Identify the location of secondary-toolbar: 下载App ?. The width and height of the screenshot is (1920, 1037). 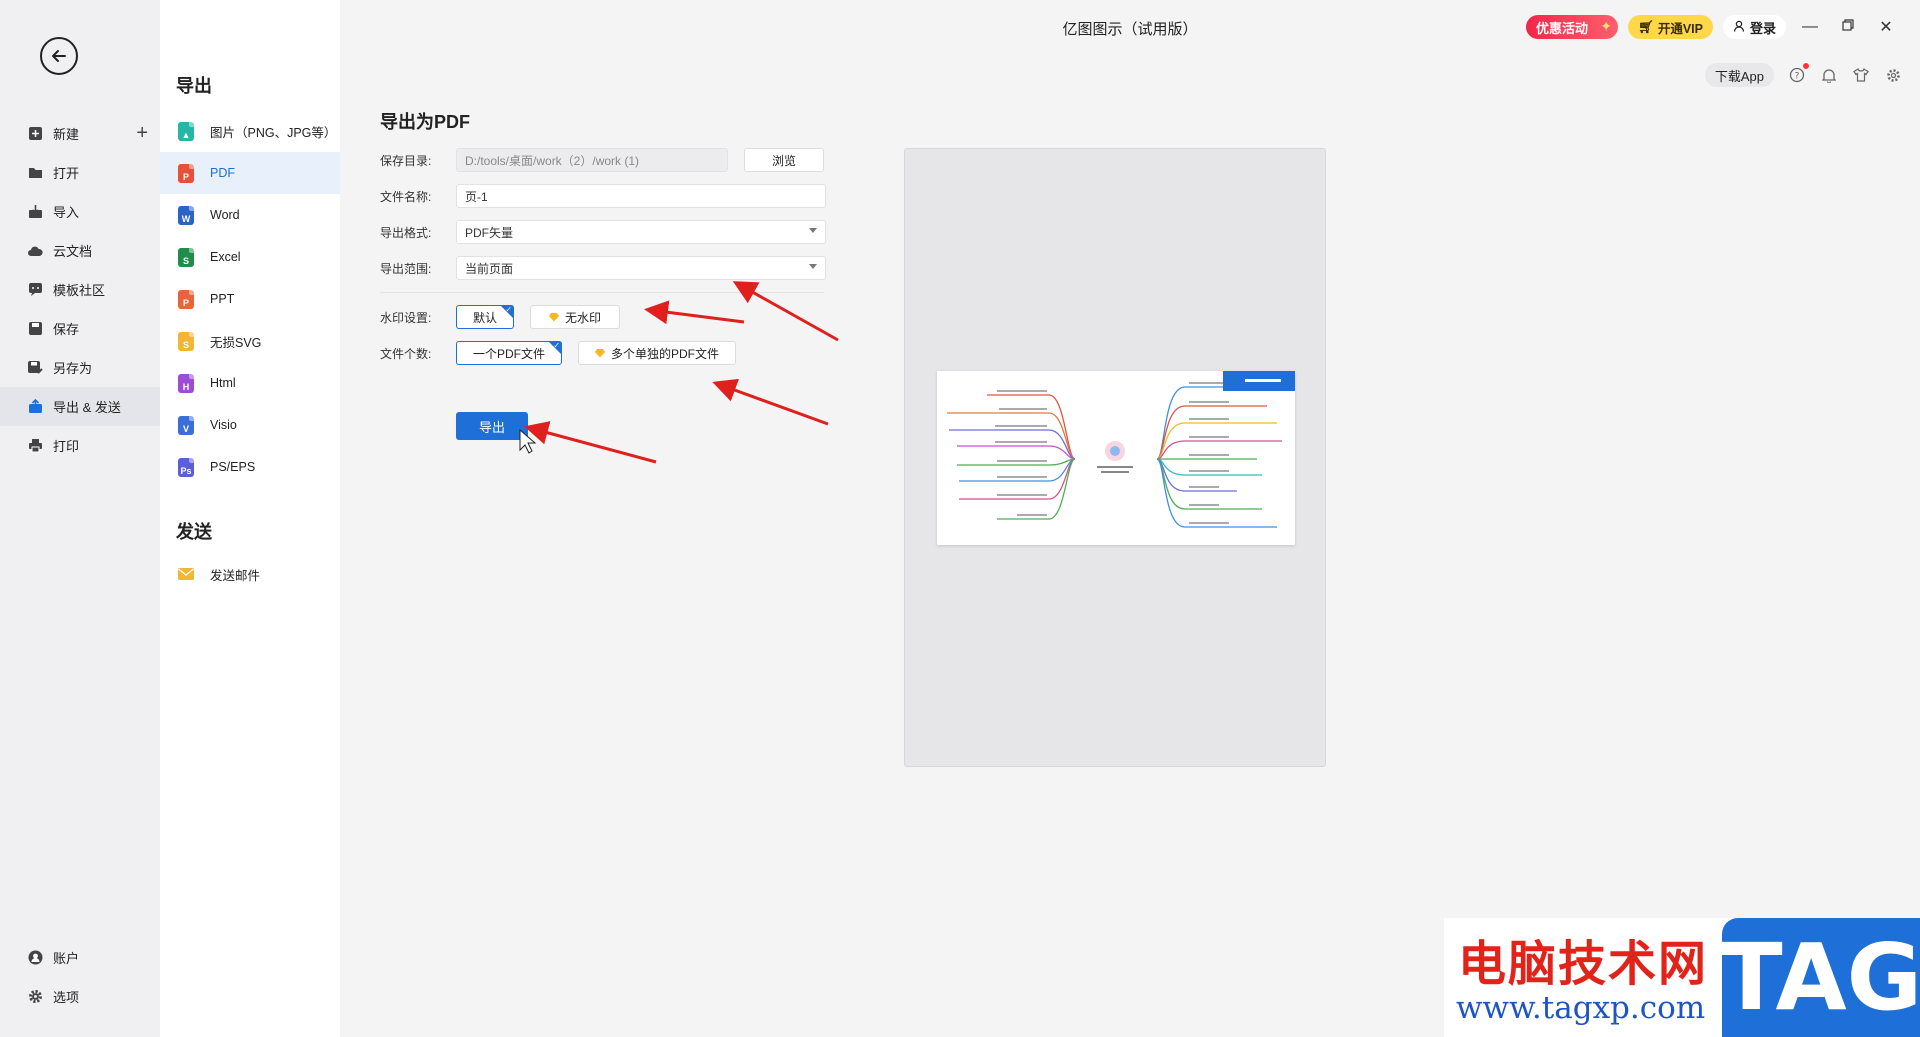
(1803, 75).